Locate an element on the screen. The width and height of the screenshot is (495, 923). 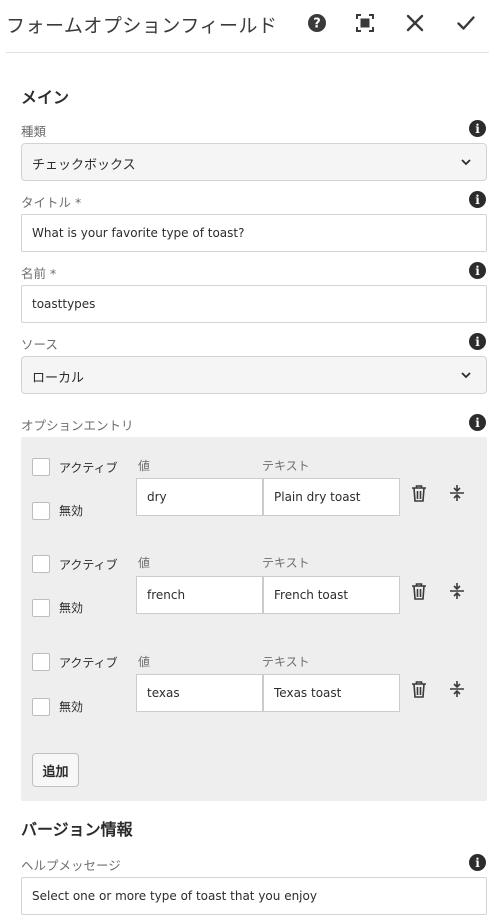
option-value-input: dry is located at coordinates (199, 497).